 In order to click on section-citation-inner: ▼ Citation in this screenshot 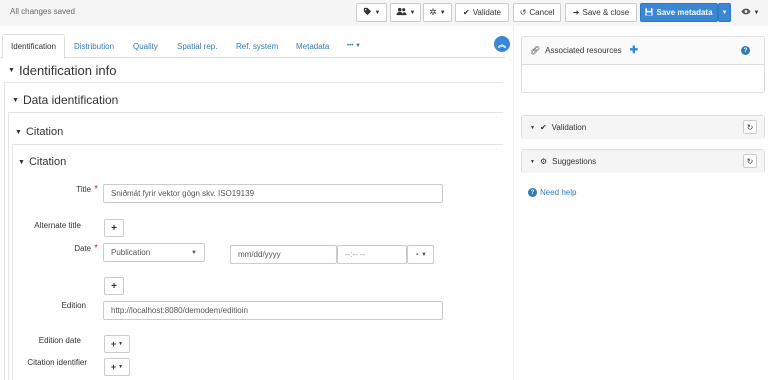, I will do `click(42, 162)`.